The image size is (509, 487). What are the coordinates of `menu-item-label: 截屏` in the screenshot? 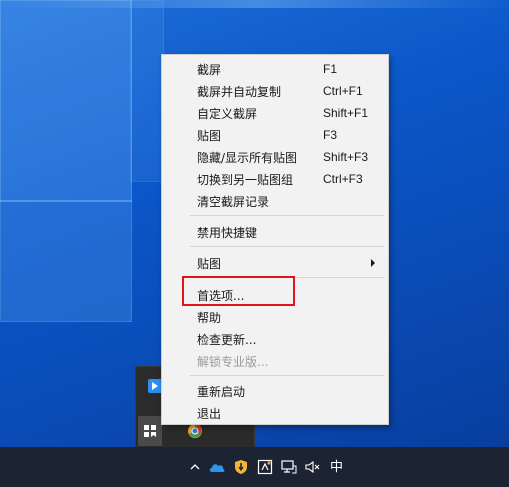 It's located at (209, 69).